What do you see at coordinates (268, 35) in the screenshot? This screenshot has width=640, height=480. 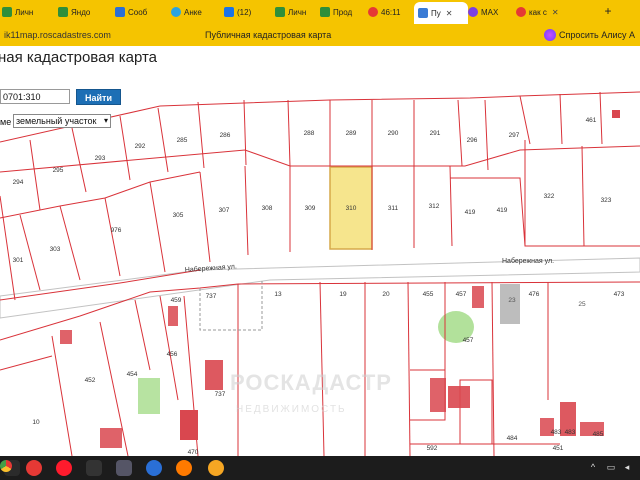 I see `page-title: Публичная кадастровая карта` at bounding box center [268, 35].